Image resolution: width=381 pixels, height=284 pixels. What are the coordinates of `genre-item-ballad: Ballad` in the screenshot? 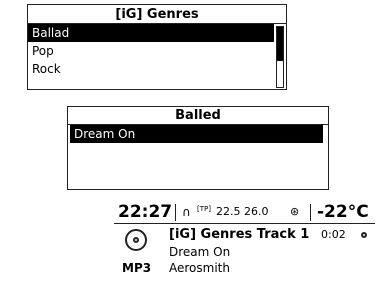 It's located at (151, 33).